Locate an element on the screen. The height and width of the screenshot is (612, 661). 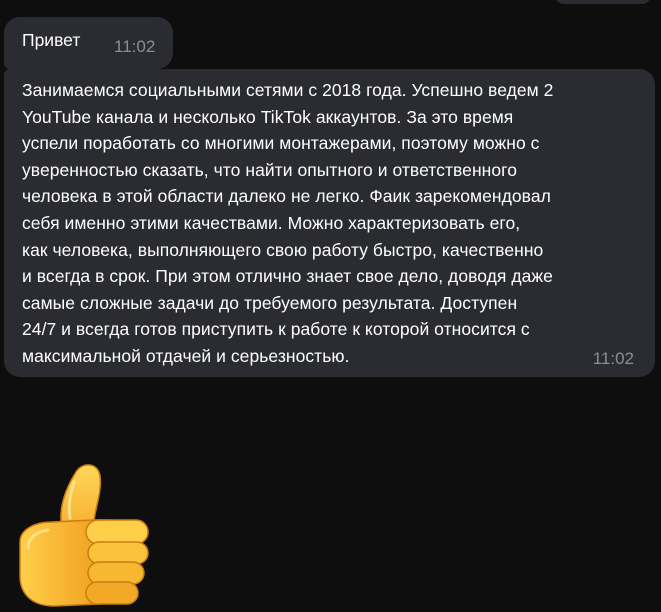
thumbs-up-sticker is located at coordinates (84, 533).